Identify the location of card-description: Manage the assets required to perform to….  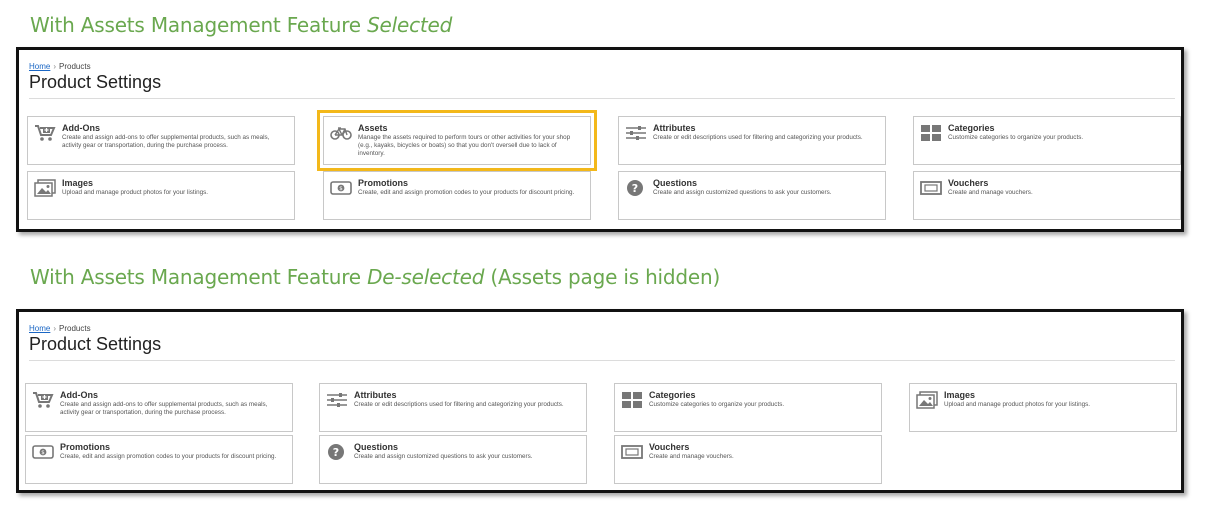
(464, 145).